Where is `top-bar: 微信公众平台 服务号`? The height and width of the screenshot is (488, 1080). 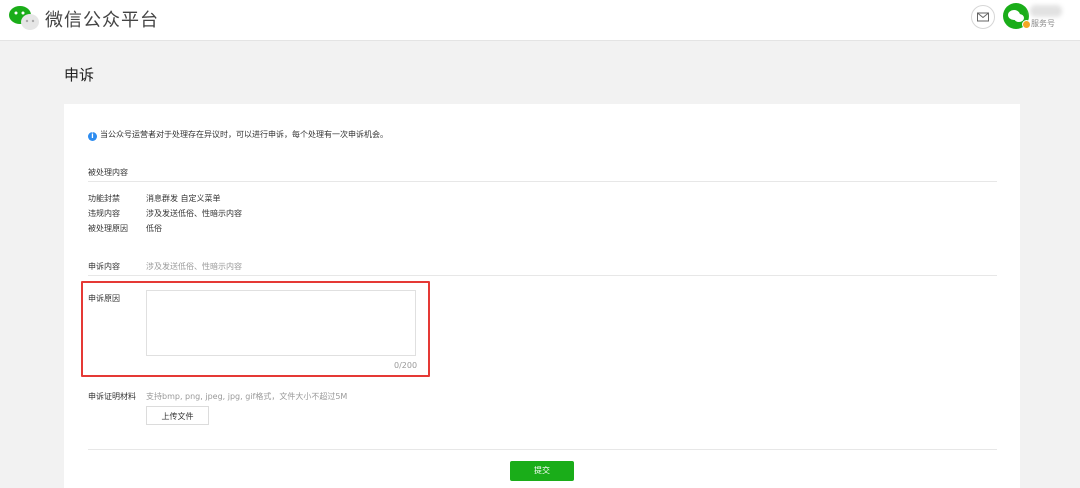
top-bar: 微信公众平台 服务号 is located at coordinates (540, 20).